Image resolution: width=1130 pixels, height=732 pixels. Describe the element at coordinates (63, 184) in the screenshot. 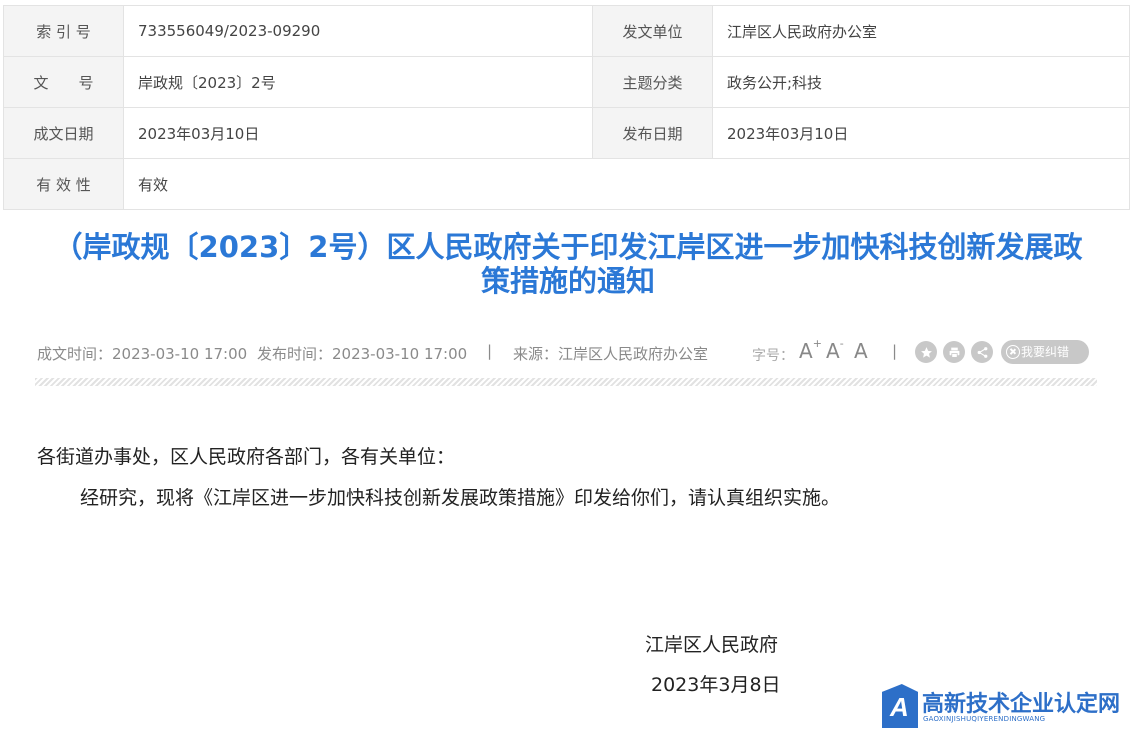

I see `validity-label: 有 效 性` at that location.